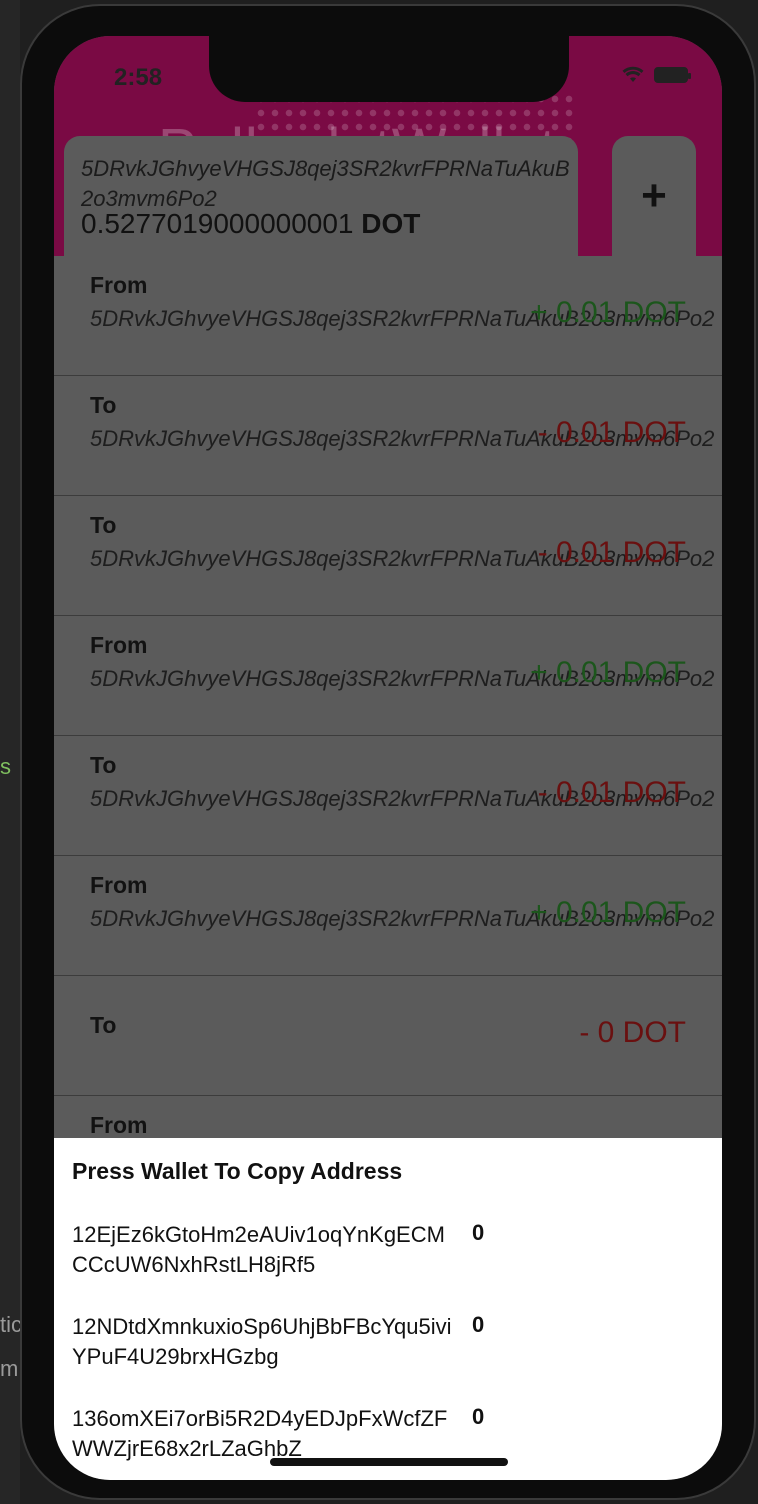 This screenshot has height=1504, width=758. Describe the element at coordinates (10, 752) in the screenshot. I see `background-window-panel` at that location.